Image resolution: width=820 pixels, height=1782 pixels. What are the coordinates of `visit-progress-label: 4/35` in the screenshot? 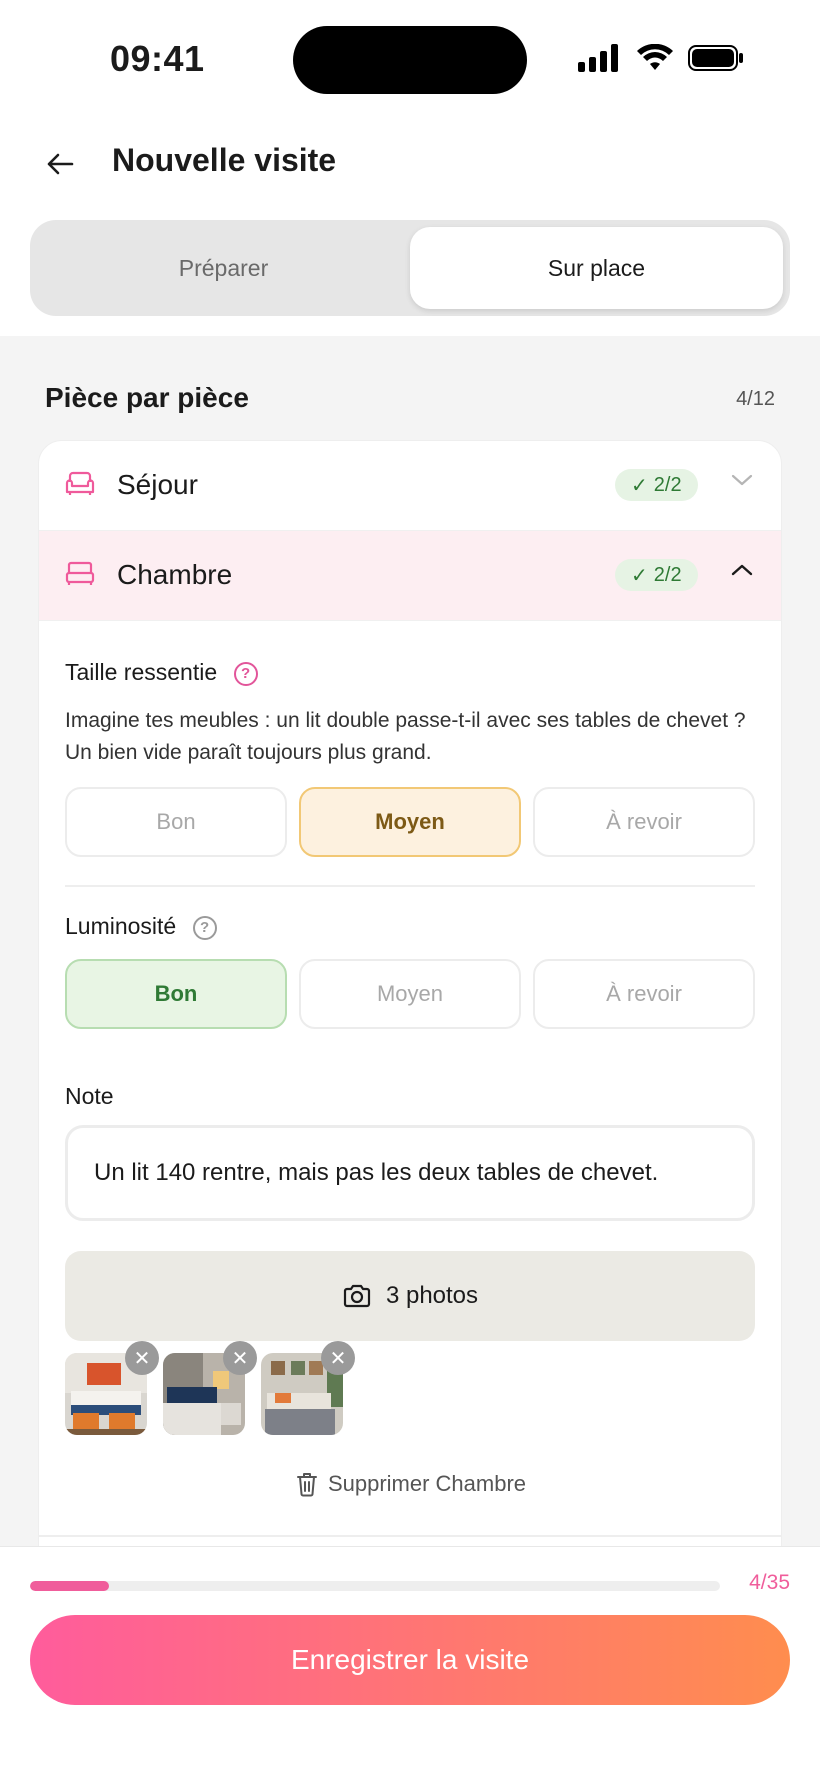 It's located at (769, 1582).